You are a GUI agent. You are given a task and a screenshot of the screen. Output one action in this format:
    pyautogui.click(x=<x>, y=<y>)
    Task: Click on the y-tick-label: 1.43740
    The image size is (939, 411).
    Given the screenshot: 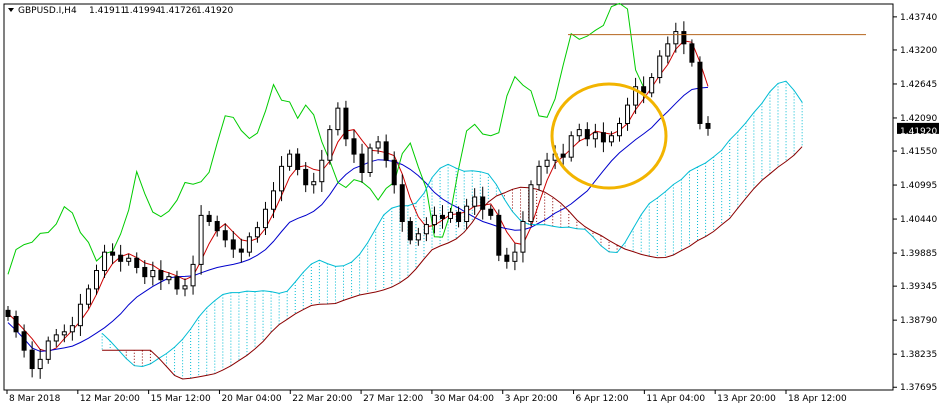 What is the action you would take?
    pyautogui.click(x=918, y=18)
    